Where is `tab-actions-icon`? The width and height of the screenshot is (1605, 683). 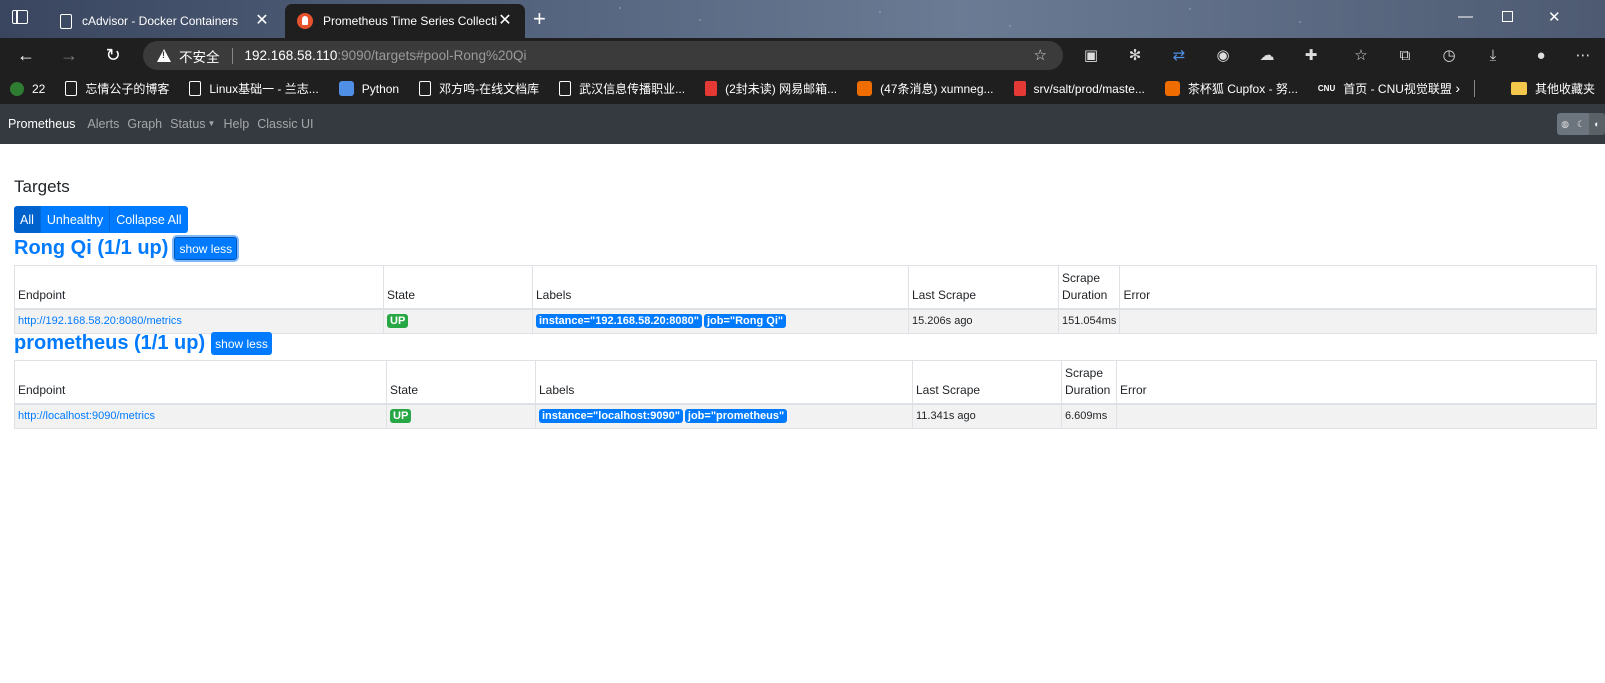 tab-actions-icon is located at coordinates (20, 17).